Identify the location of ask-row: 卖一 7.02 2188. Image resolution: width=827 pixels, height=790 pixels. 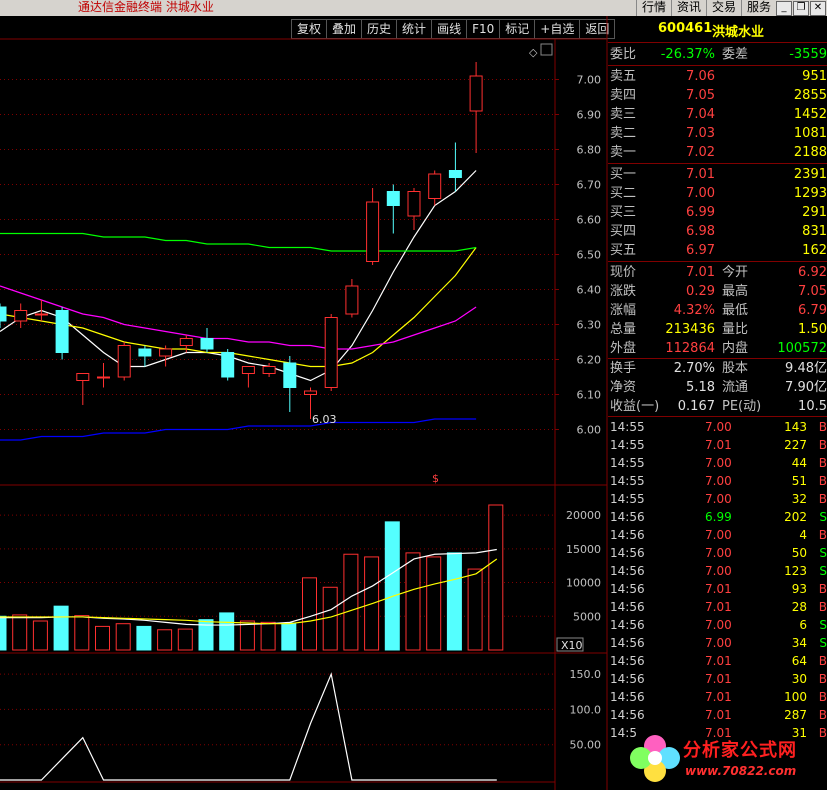
(717, 152).